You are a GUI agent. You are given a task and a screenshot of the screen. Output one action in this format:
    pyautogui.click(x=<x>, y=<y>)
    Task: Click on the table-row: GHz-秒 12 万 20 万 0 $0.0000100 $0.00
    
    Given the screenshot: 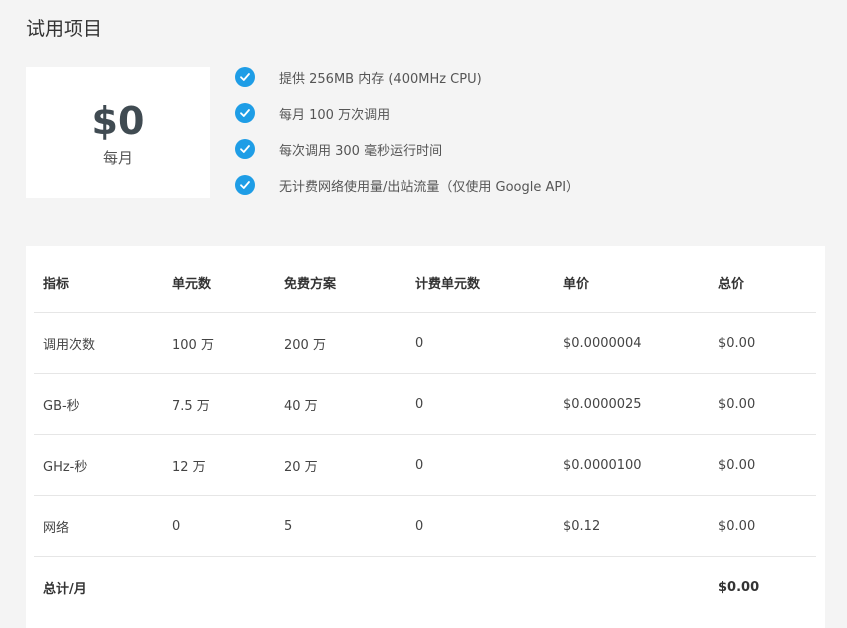 What is the action you would take?
    pyautogui.click(x=425, y=465)
    